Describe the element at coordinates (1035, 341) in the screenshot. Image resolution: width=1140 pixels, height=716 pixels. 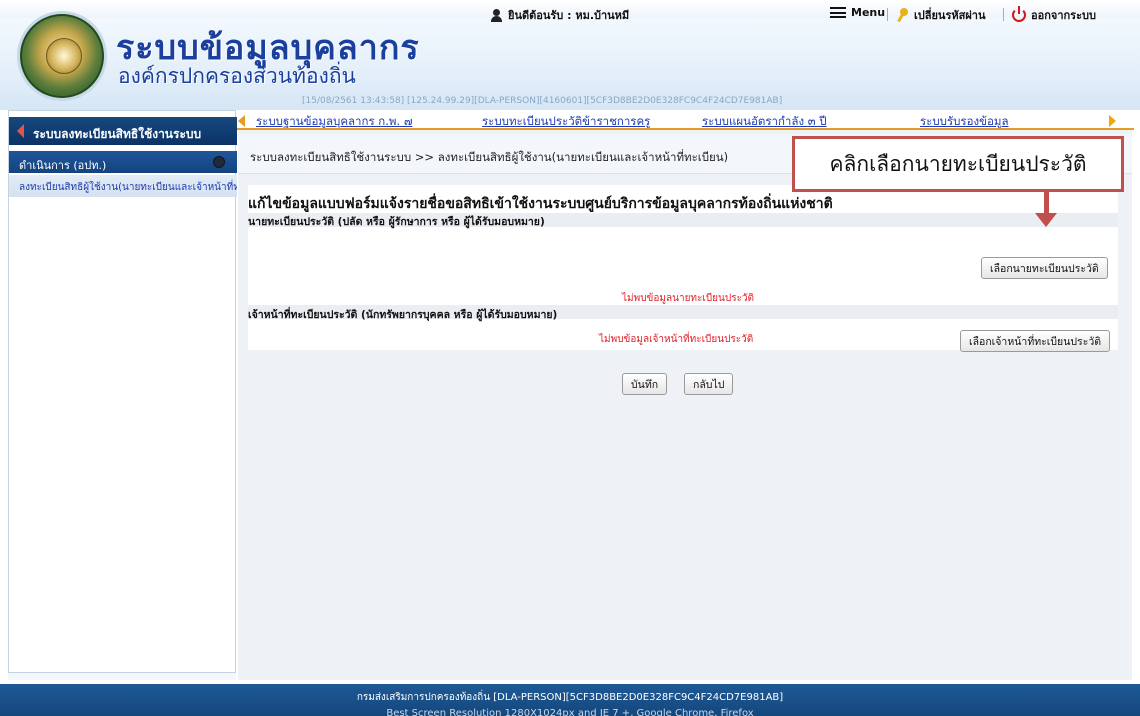
I see `select-officer-button: เลือกเจ้าหน้าที่ทะเบียนประวัติ` at that location.